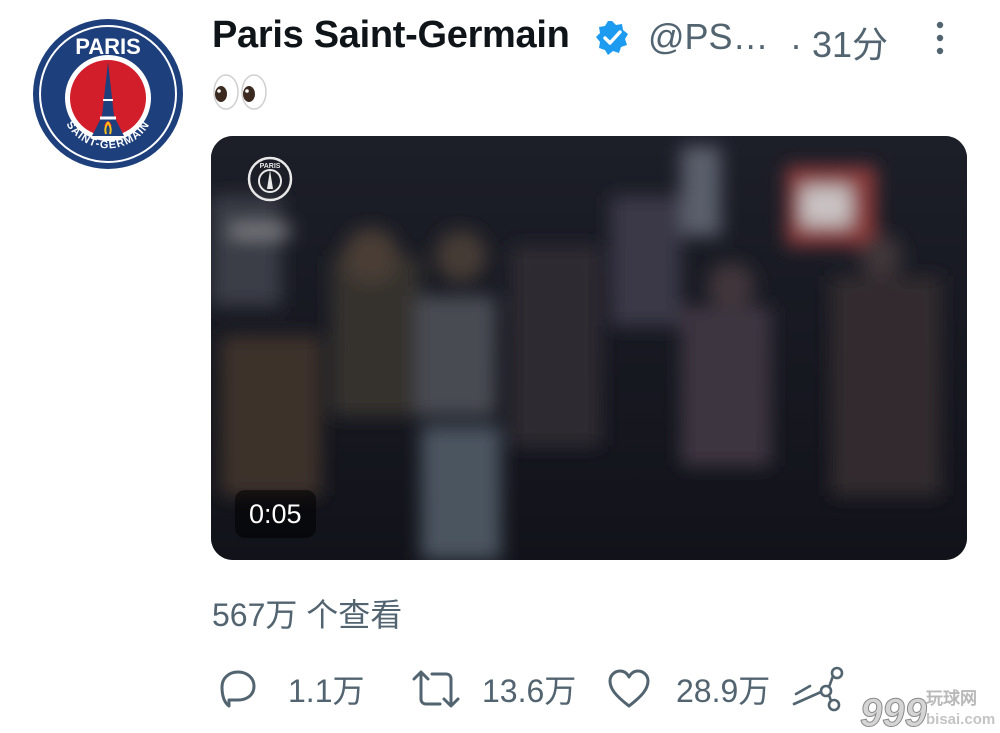  I want to click on verified-badge-icon, so click(612, 38).